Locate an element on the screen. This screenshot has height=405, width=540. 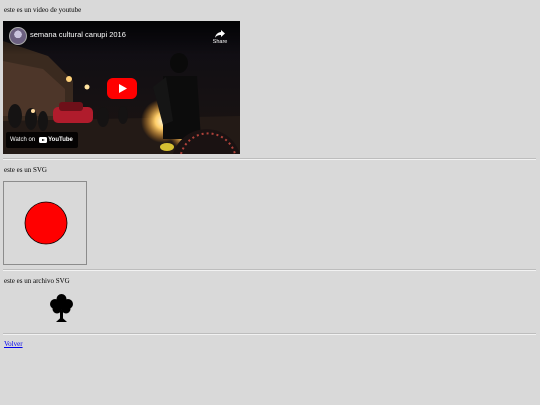
channel-avatar is located at coordinates (18, 36).